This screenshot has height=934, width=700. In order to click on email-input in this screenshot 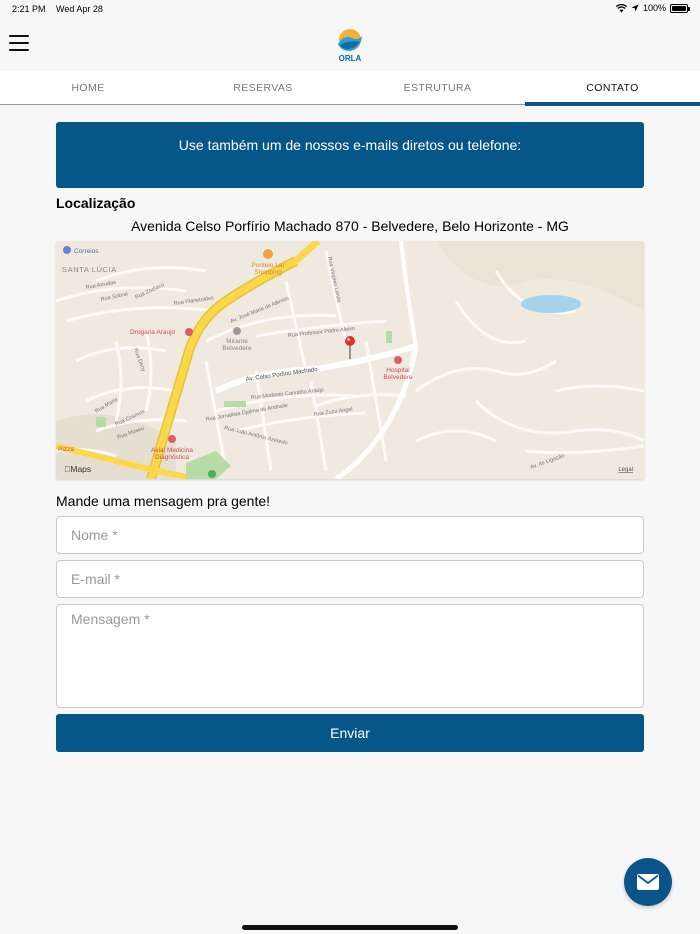, I will do `click(350, 579)`.